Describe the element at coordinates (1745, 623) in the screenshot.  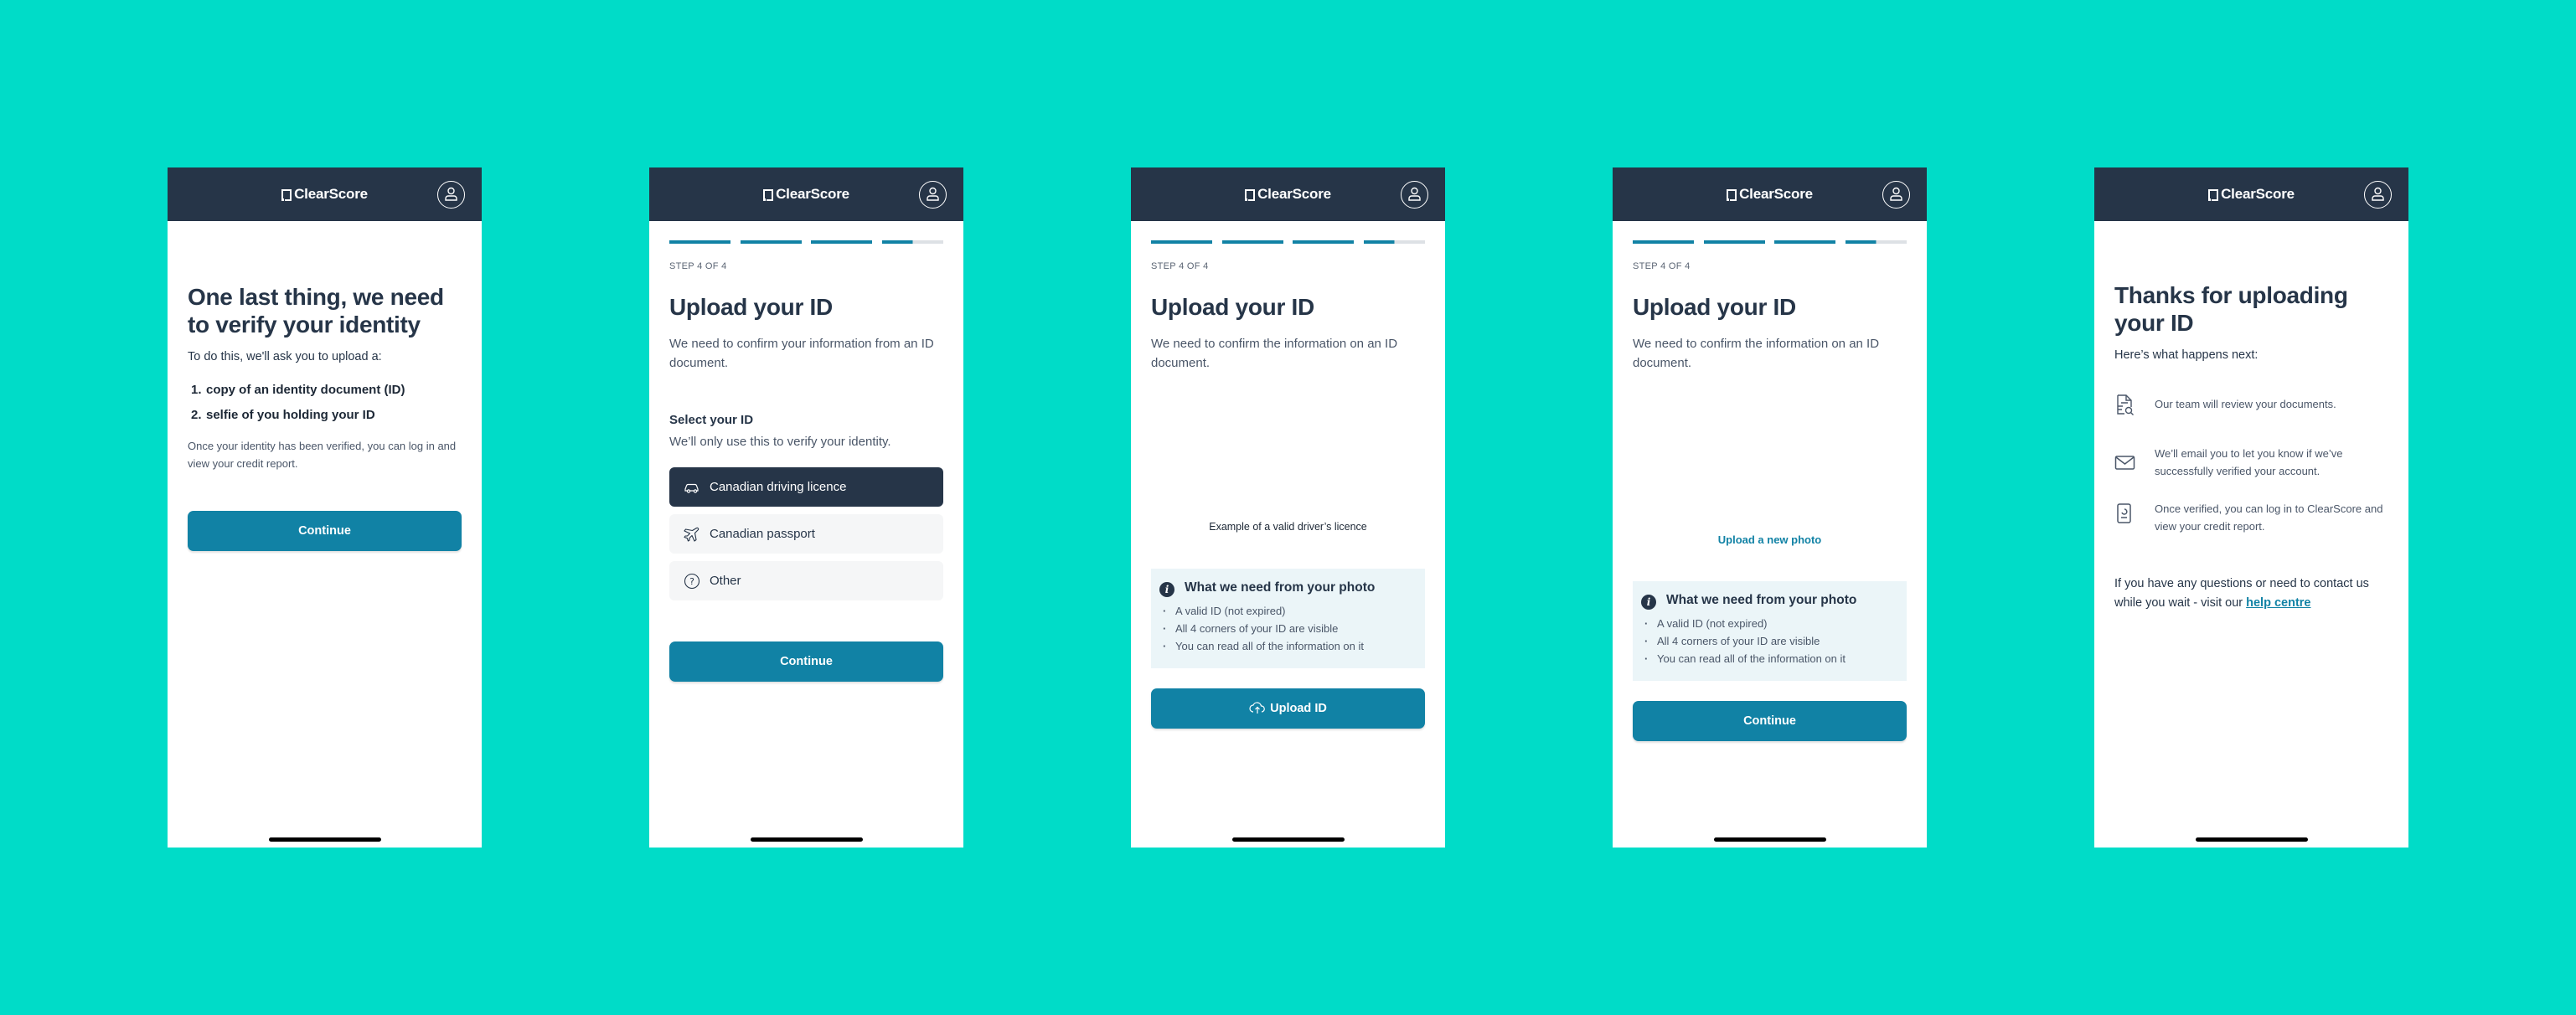
I see `requirement-item: A valid ID (not expired)` at that location.